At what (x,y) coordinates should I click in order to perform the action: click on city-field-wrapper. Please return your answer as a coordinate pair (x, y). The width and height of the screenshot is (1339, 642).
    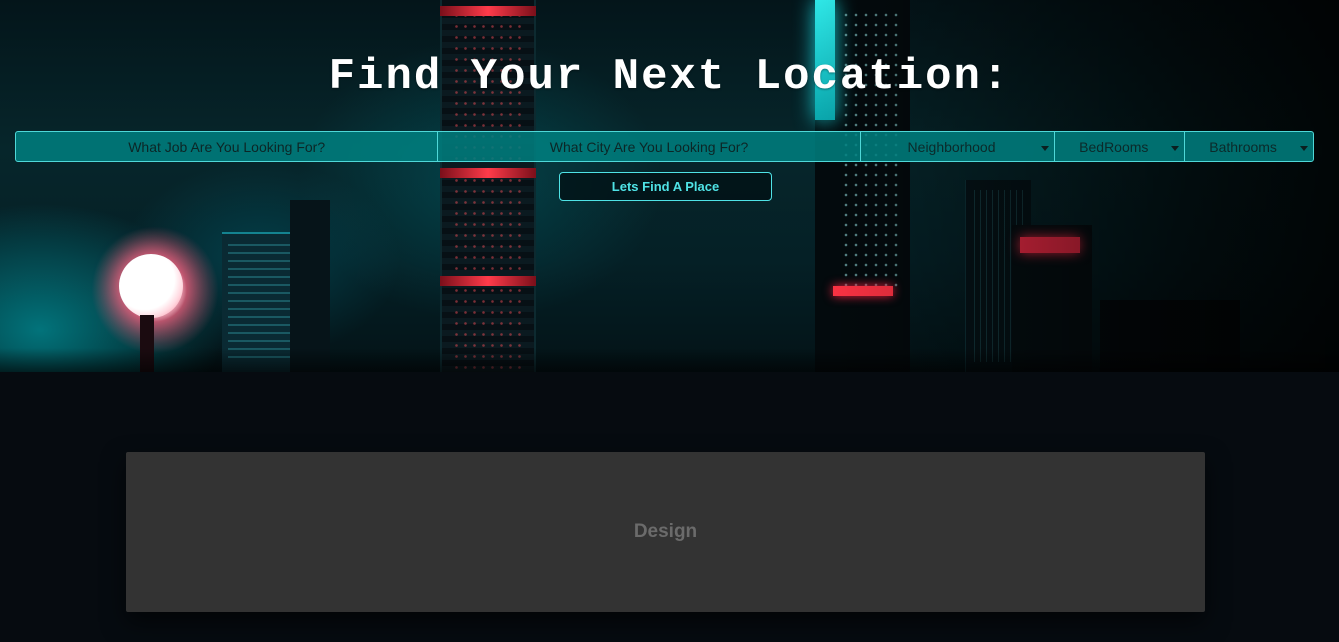
    Looking at the image, I should click on (649, 146).